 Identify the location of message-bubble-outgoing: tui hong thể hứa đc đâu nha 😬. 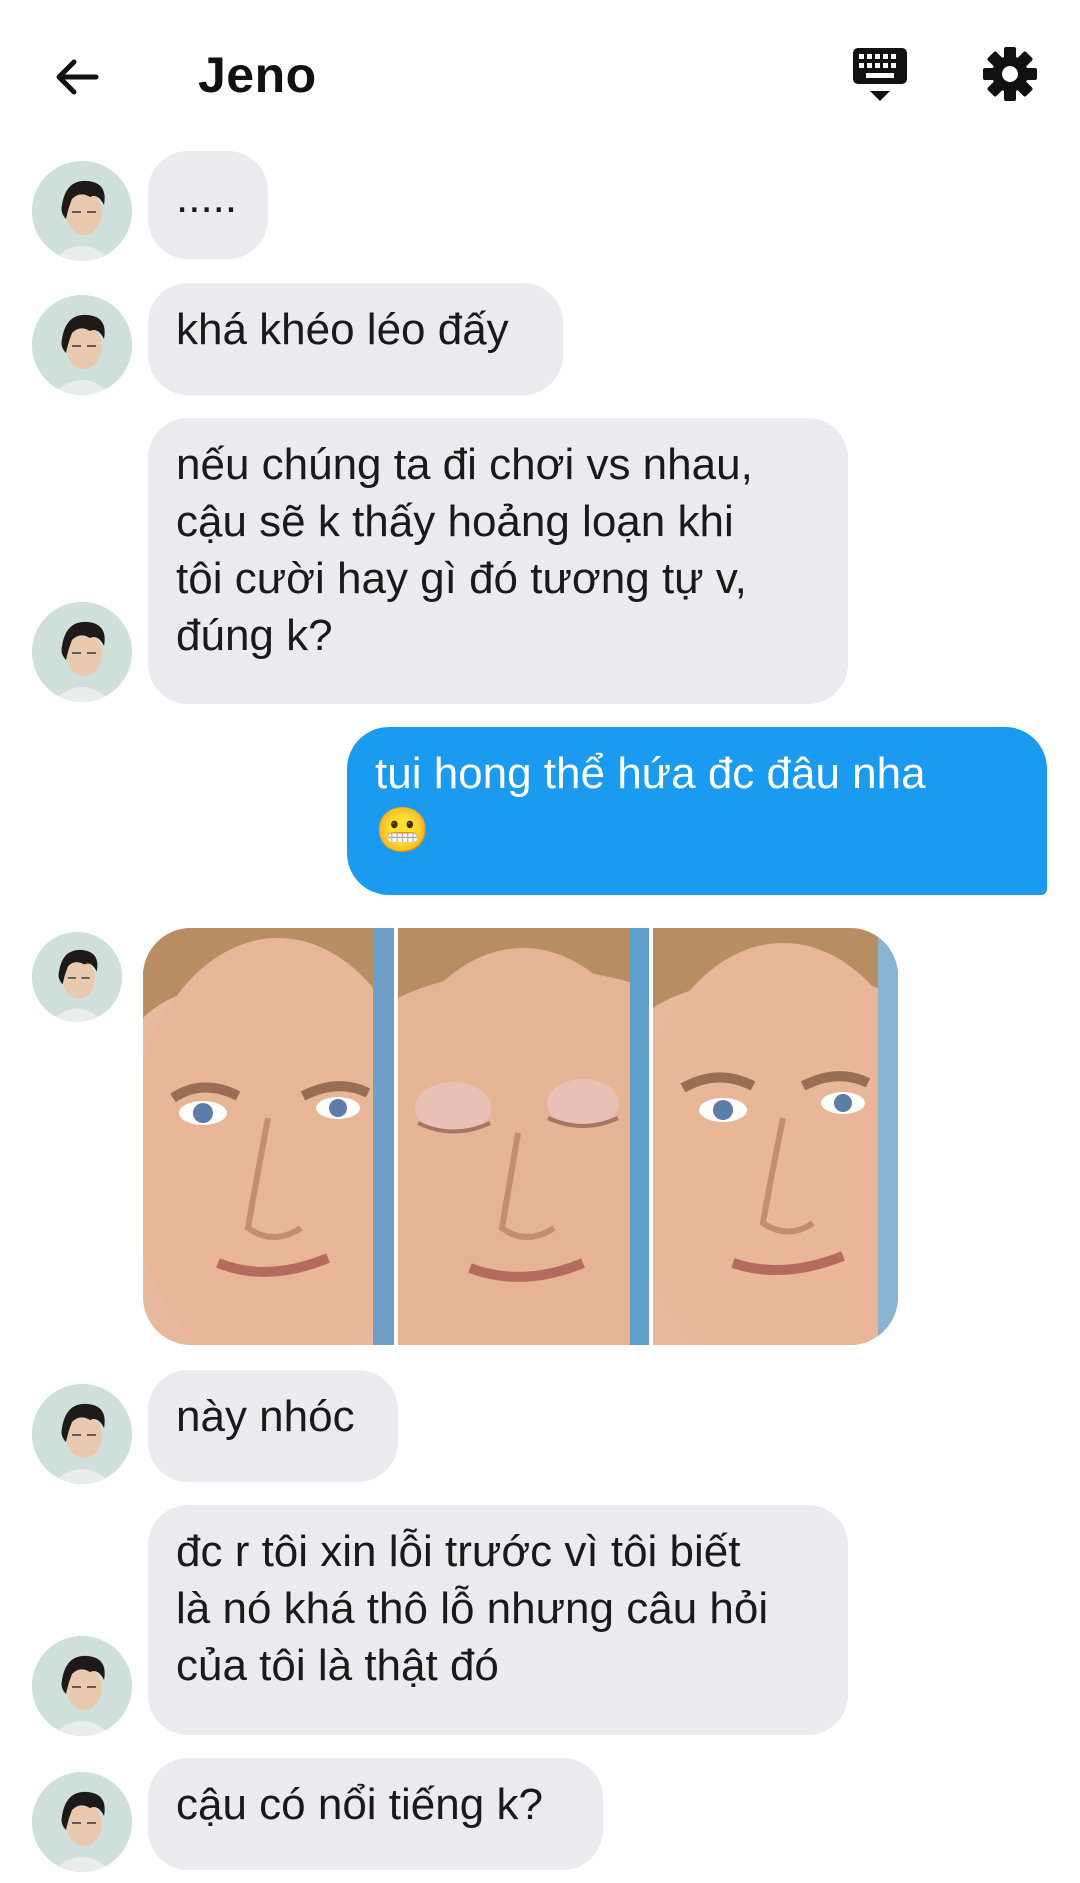
(697, 811).